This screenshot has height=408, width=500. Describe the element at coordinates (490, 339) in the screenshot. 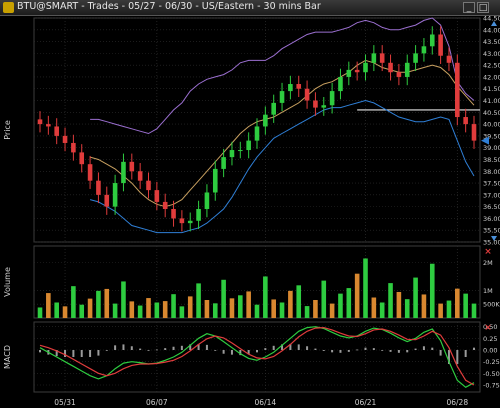

I see `macd-tick-label: 0.25` at that location.